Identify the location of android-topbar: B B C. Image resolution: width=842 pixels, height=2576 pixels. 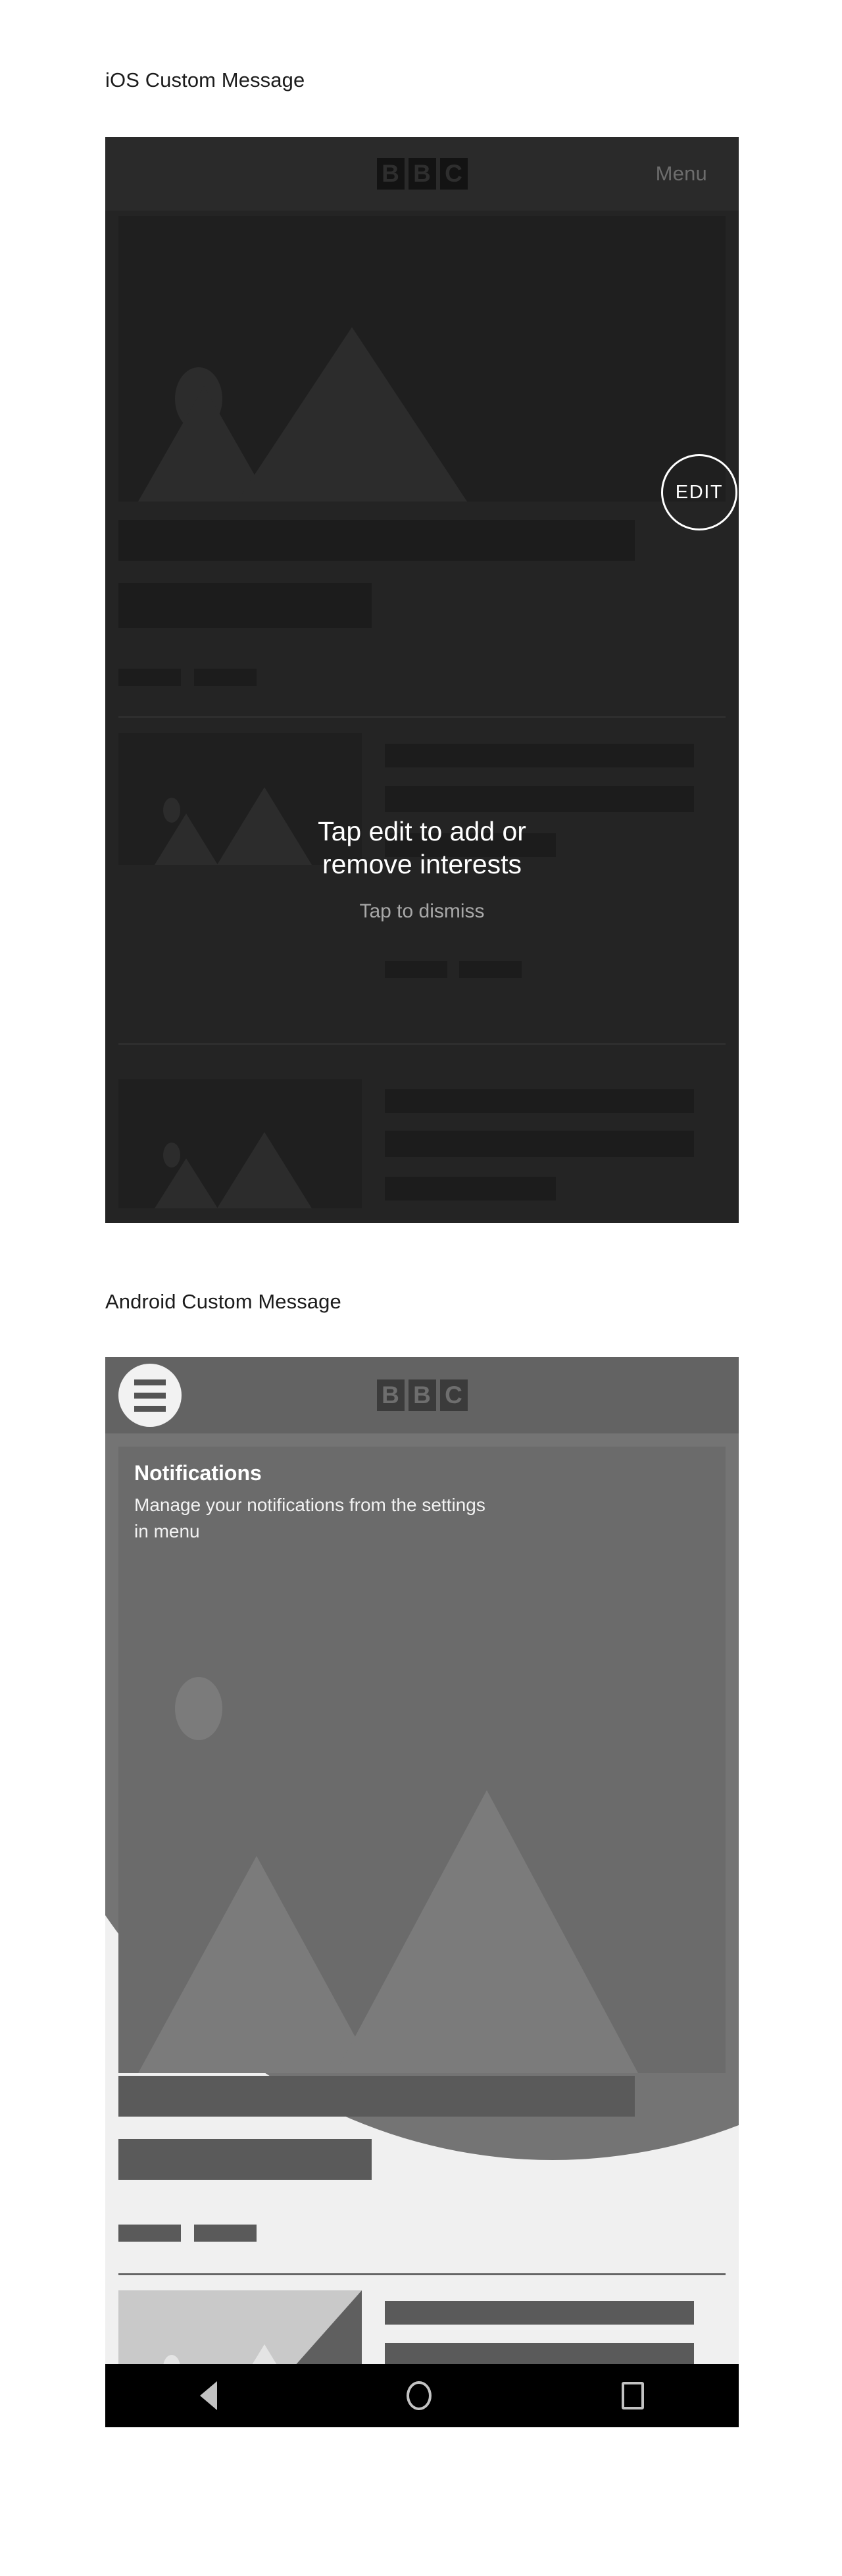
(422, 1395).